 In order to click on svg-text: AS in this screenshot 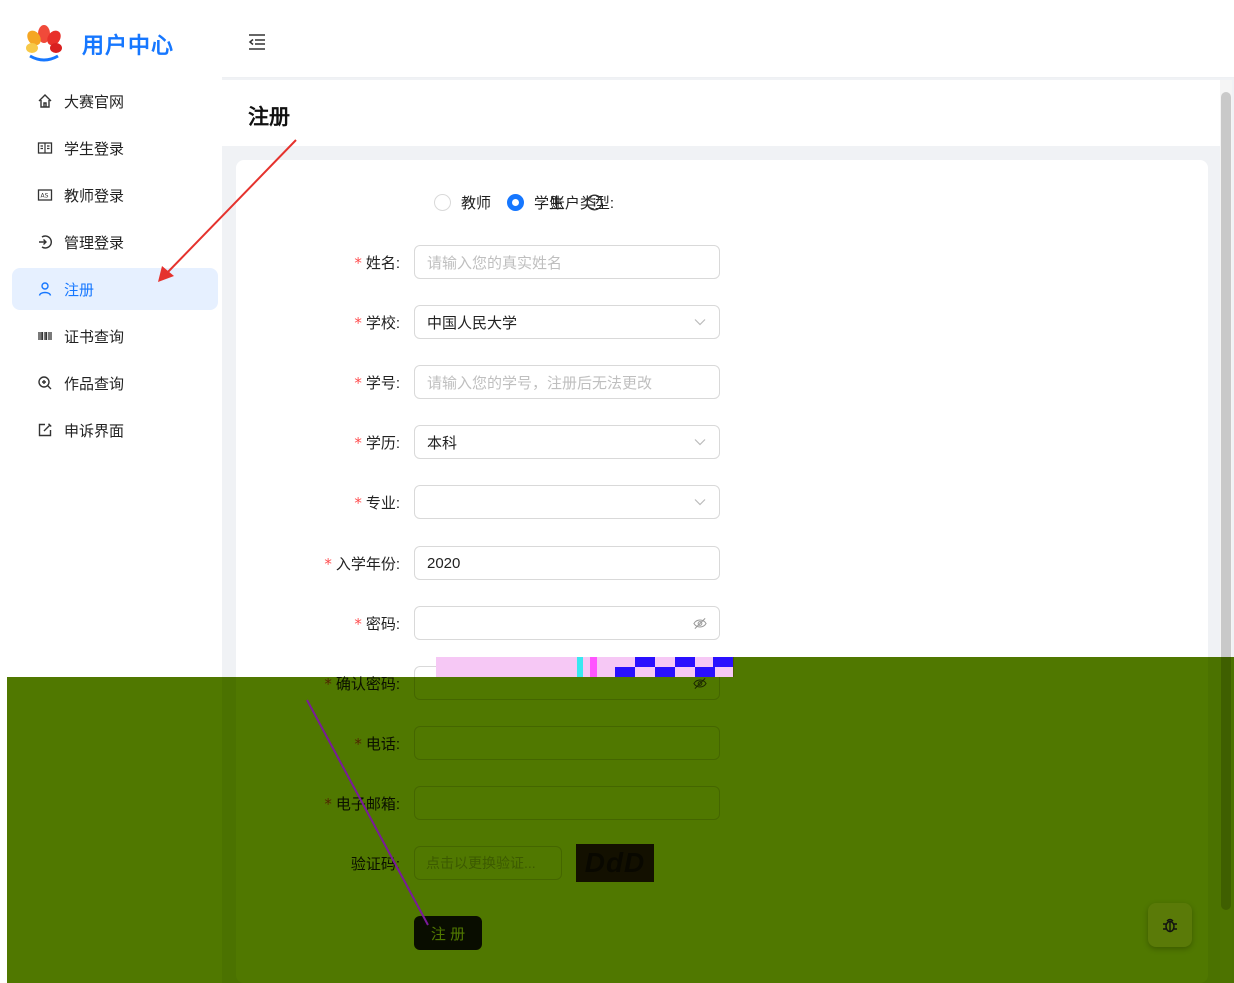, I will do `click(45, 196)`.